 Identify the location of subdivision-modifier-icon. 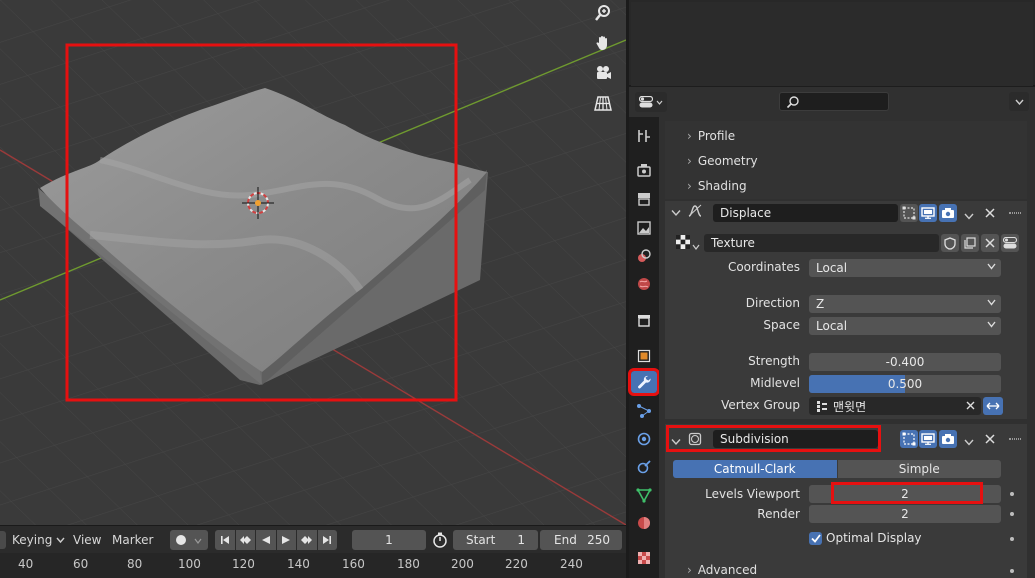
(695, 440).